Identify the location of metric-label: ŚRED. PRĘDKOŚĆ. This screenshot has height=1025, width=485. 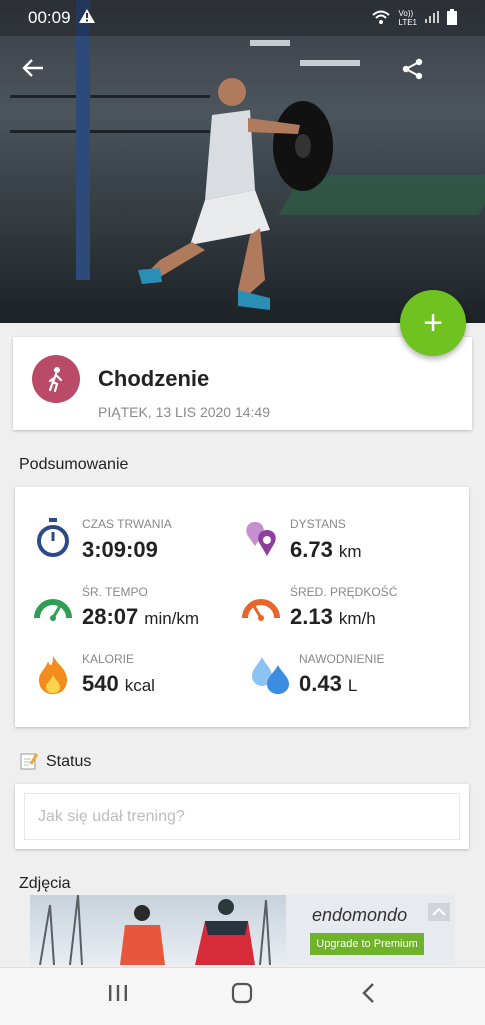
(344, 592).